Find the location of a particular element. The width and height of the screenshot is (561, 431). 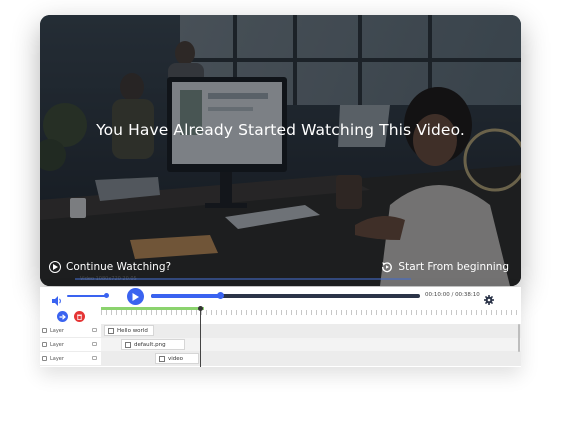

delete-track-button is located at coordinates (79, 316).